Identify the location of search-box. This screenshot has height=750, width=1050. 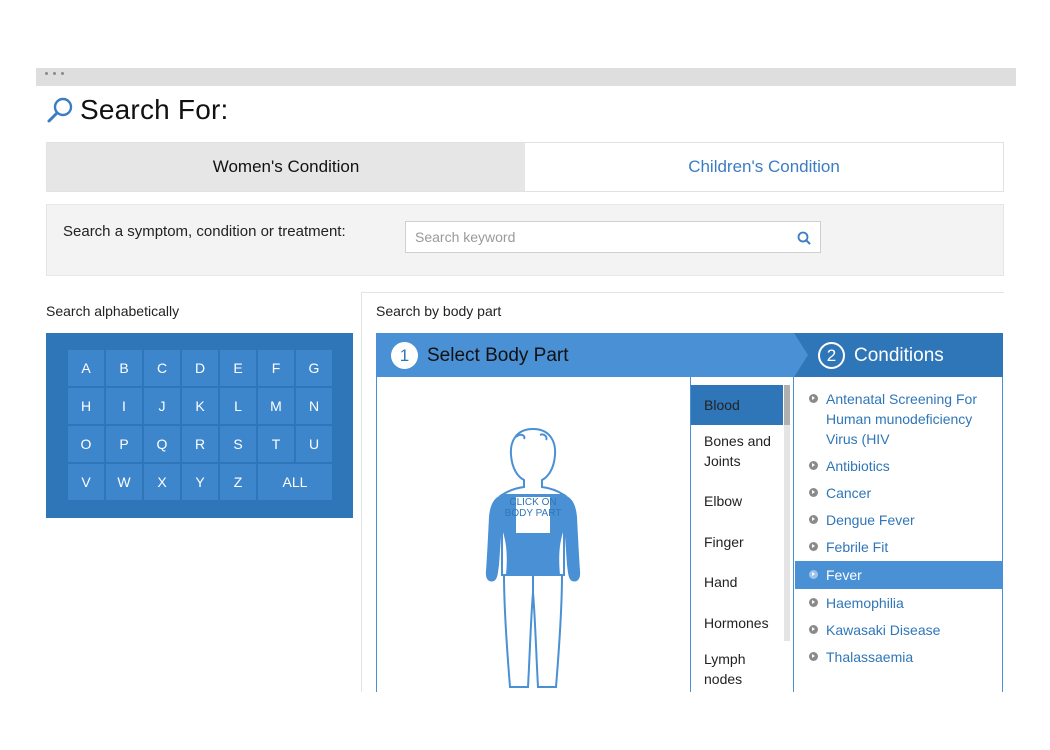
(613, 237).